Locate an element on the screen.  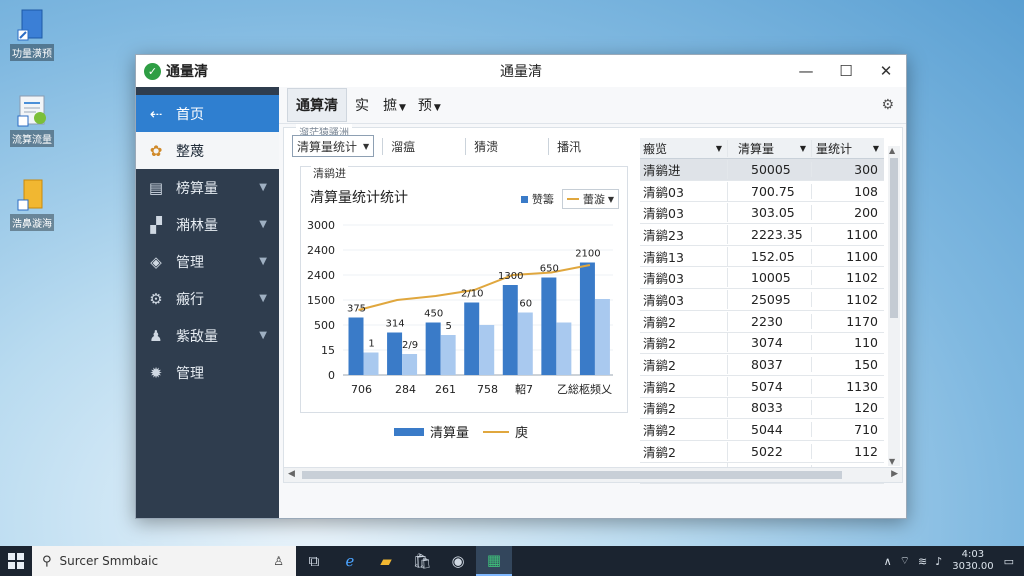
sidebar-item-2: ✿ 整蔑 is located at coordinates (207, 150).